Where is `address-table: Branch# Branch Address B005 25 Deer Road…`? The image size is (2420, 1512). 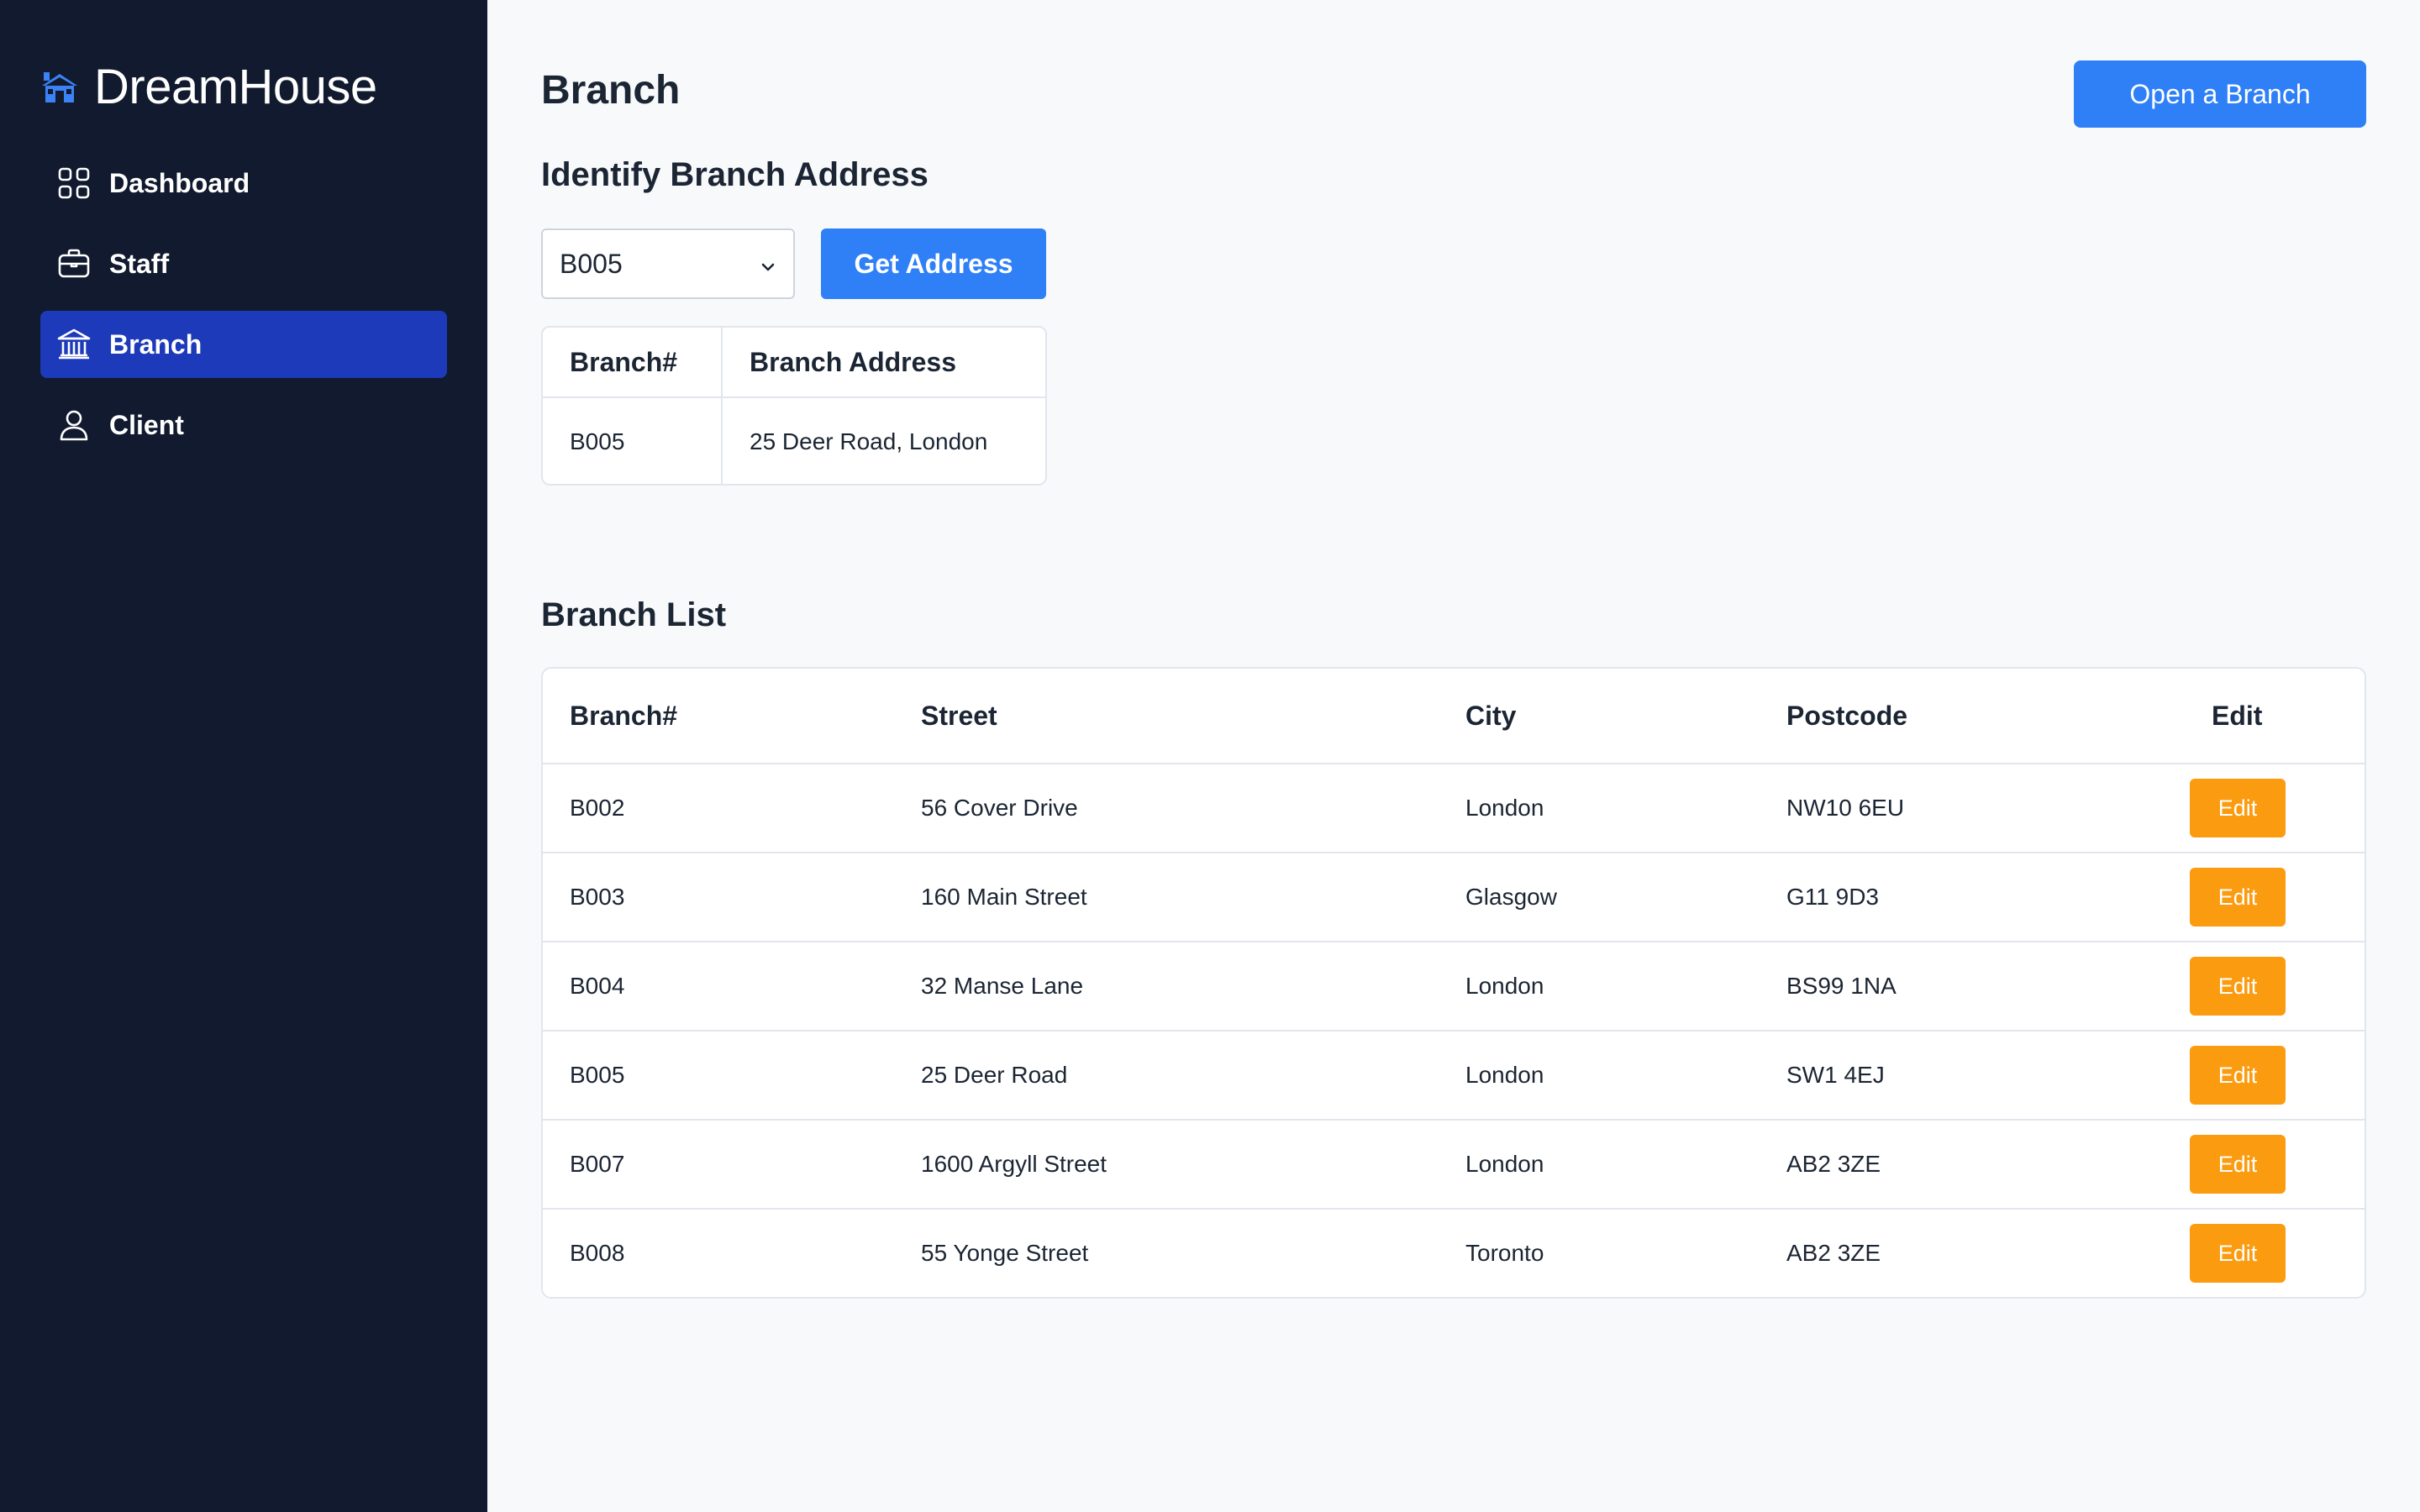 address-table: Branch# Branch Address B005 25 Deer Road… is located at coordinates (794, 406).